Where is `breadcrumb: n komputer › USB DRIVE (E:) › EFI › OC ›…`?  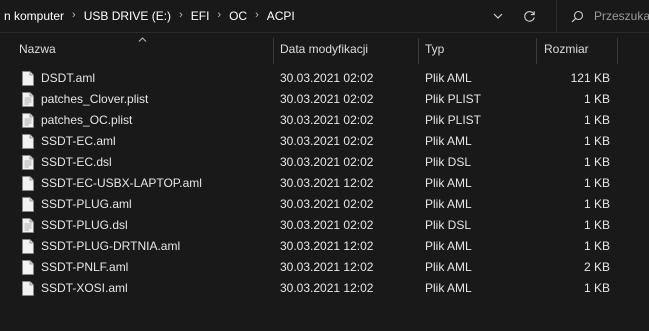 breadcrumb: n komputer › USB DRIVE (E:) › EFI › OC ›… is located at coordinates (149, 16).